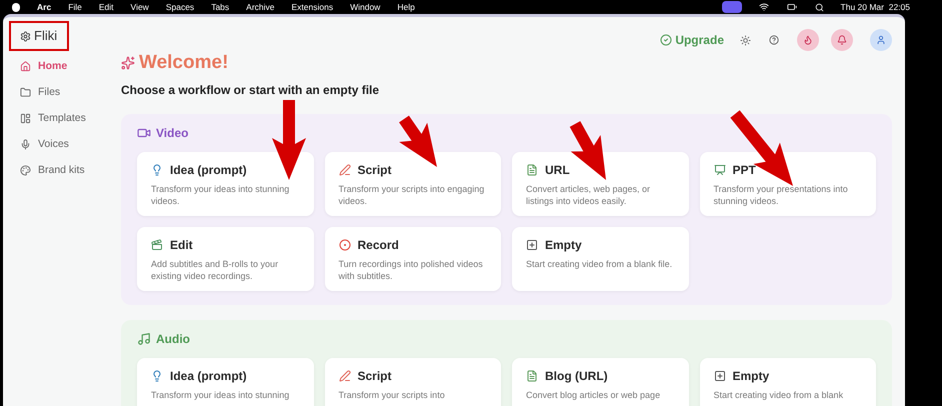 The height and width of the screenshot is (406, 942). Describe the element at coordinates (25, 36) in the screenshot. I see `logo-icon` at that location.